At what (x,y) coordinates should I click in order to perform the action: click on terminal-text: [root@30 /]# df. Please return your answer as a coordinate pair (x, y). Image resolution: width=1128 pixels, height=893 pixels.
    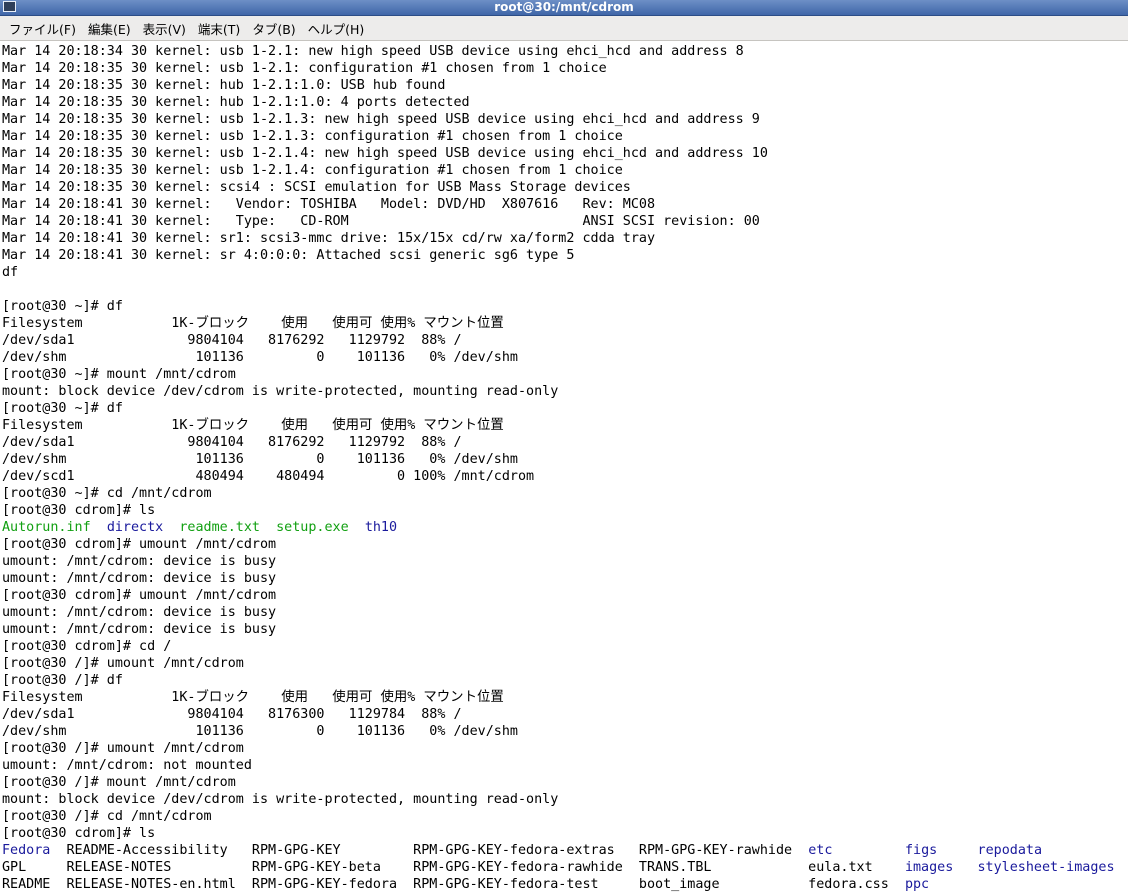
    Looking at the image, I should click on (62, 680).